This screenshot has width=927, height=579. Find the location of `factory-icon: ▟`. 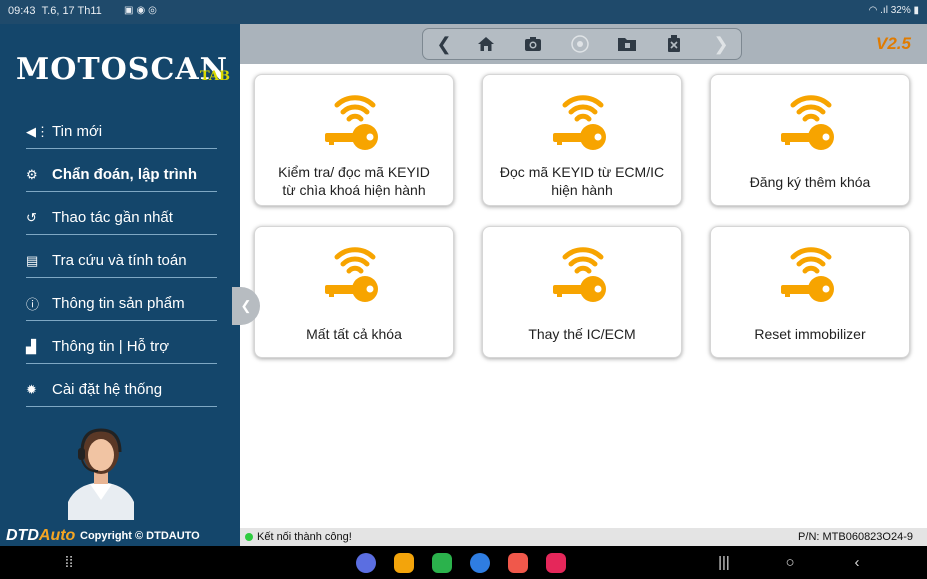

factory-icon: ▟ is located at coordinates (31, 346).